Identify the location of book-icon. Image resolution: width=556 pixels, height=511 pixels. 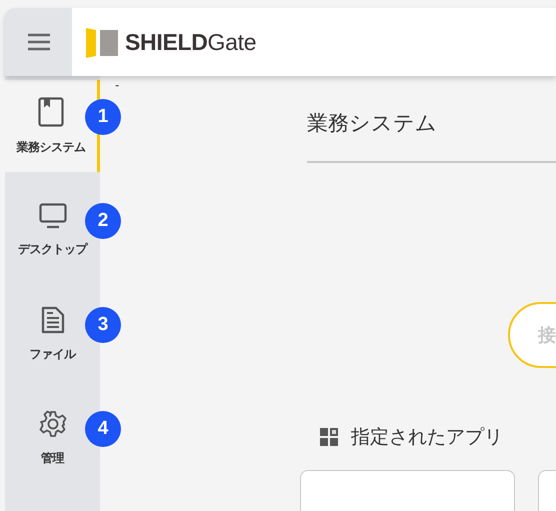
(51, 111).